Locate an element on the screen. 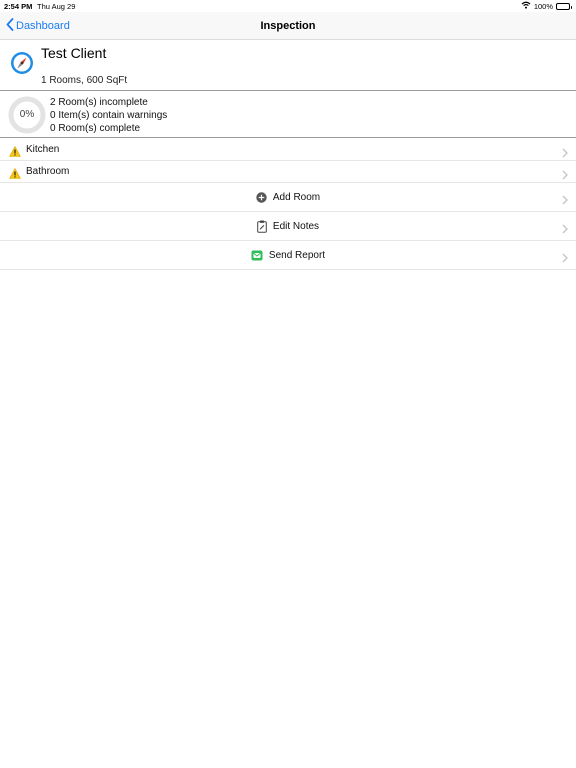  page-title: Inspection is located at coordinates (288, 26).